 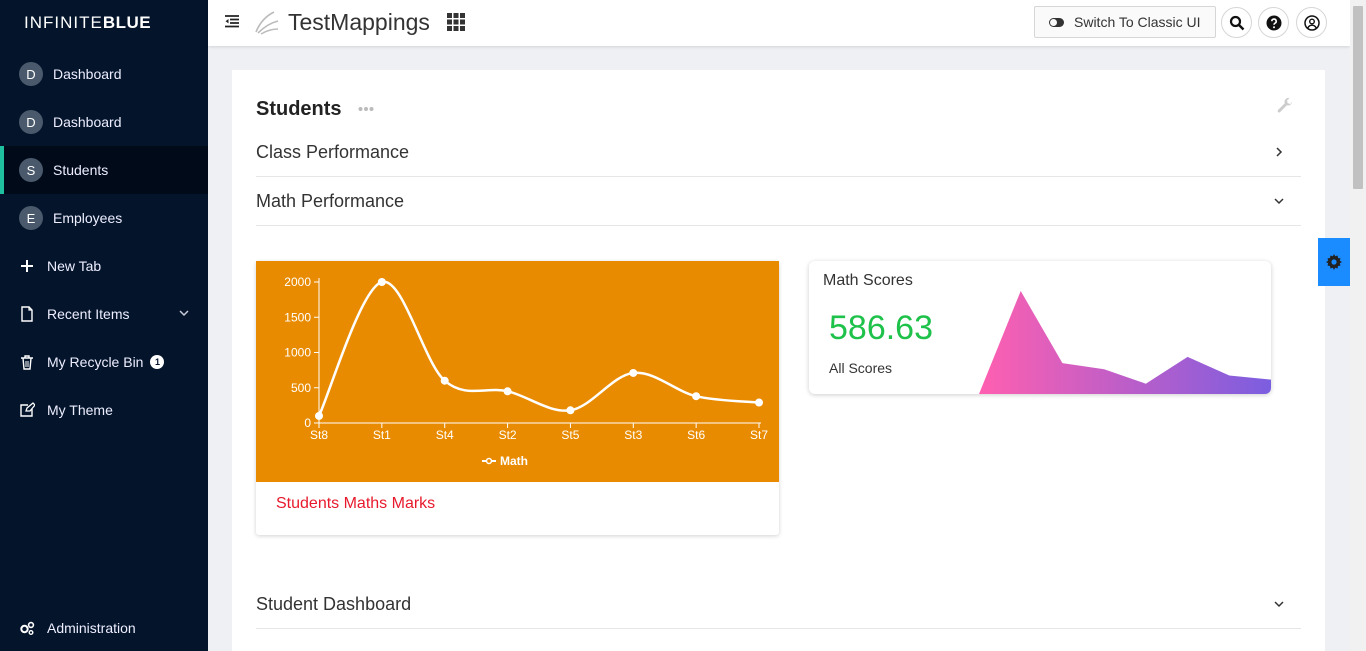 I want to click on sidebar-item-label: My Recycle Bin, so click(x=95, y=362).